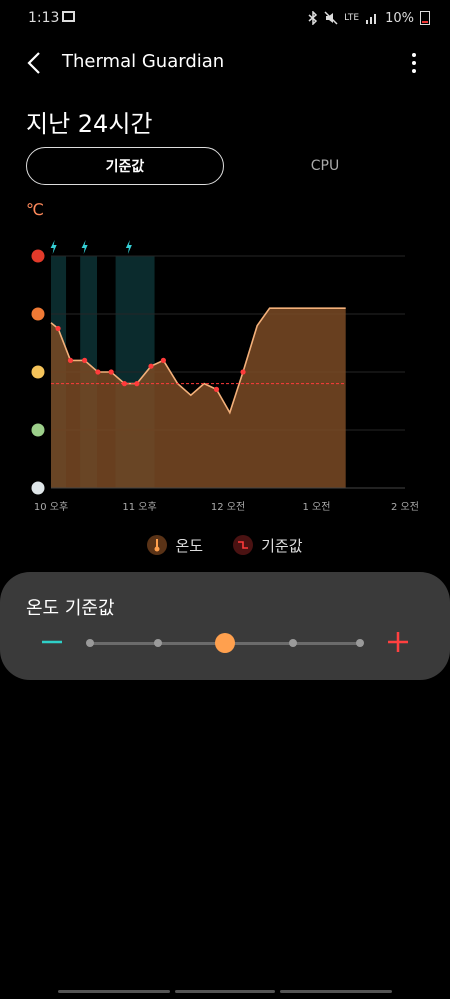 This screenshot has height=999, width=450. I want to click on threshold-panel-title: 온도 기준값, so click(70, 608).